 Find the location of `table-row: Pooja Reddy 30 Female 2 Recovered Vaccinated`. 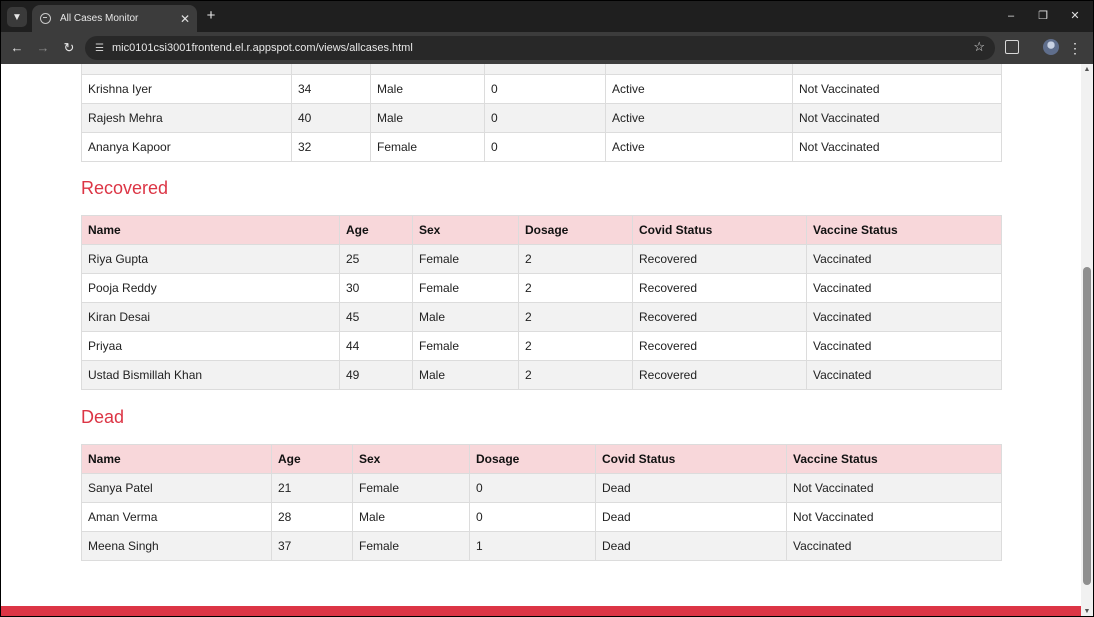

table-row: Pooja Reddy 30 Female 2 Recovered Vaccinated is located at coordinates (541, 288).